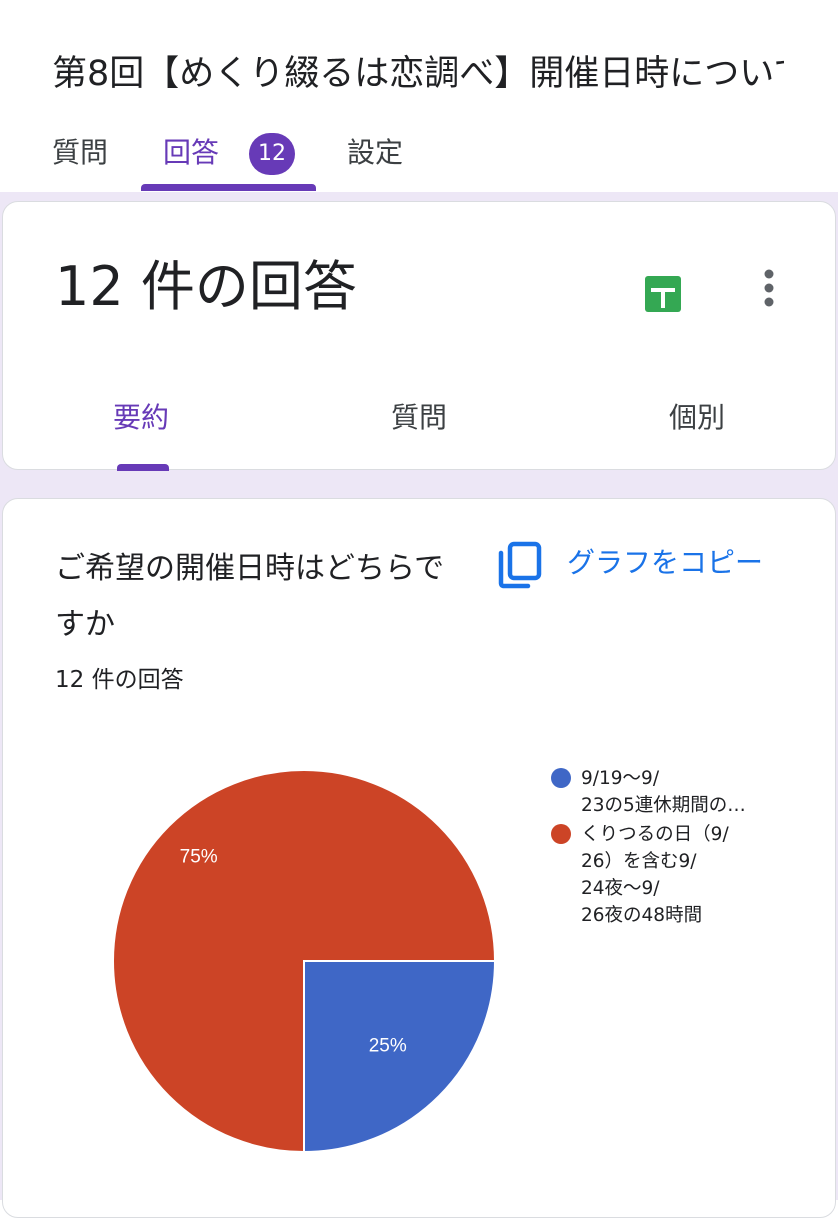 The width and height of the screenshot is (838, 1219). I want to click on subtab-question: 質問, so click(419, 418).